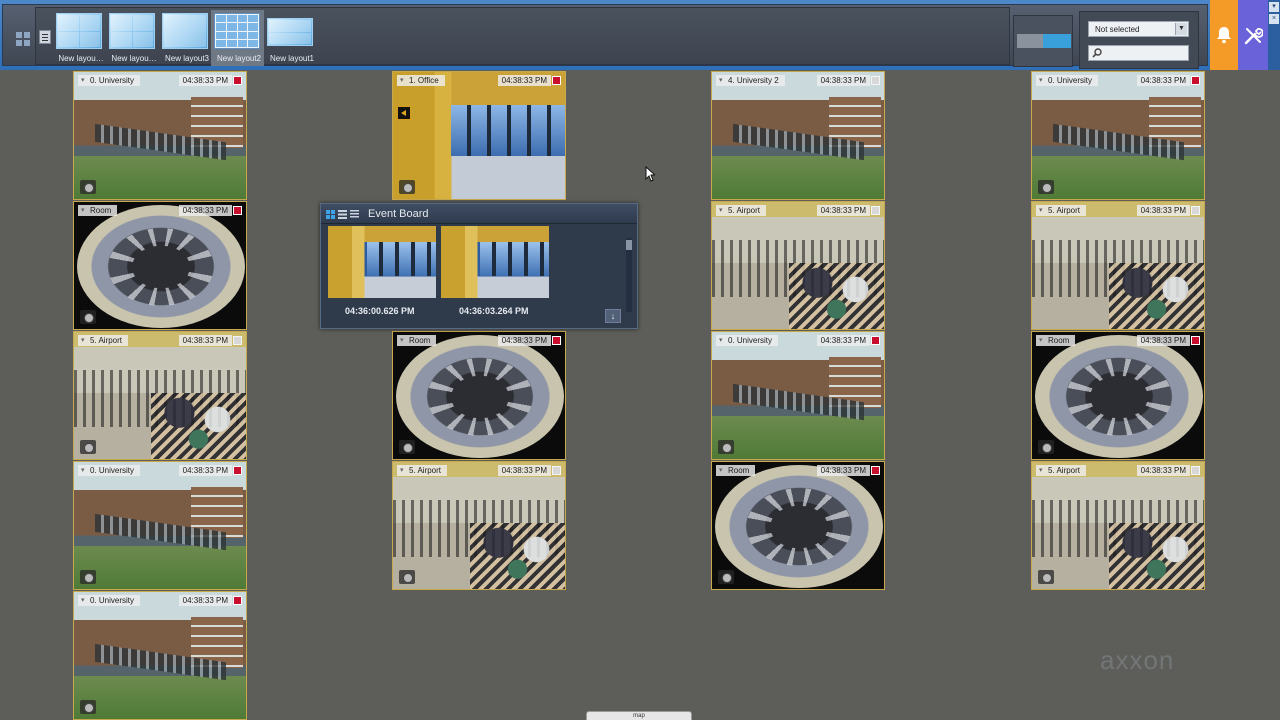 This screenshot has width=1280, height=720. What do you see at coordinates (1274, 7) in the screenshot?
I see `minimize-icon: ▾` at bounding box center [1274, 7].